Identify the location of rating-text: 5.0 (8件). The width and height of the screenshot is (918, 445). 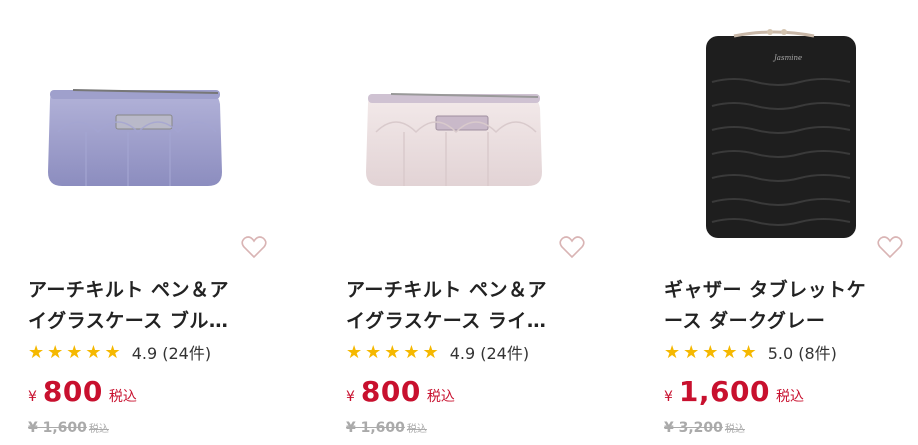
(802, 353).